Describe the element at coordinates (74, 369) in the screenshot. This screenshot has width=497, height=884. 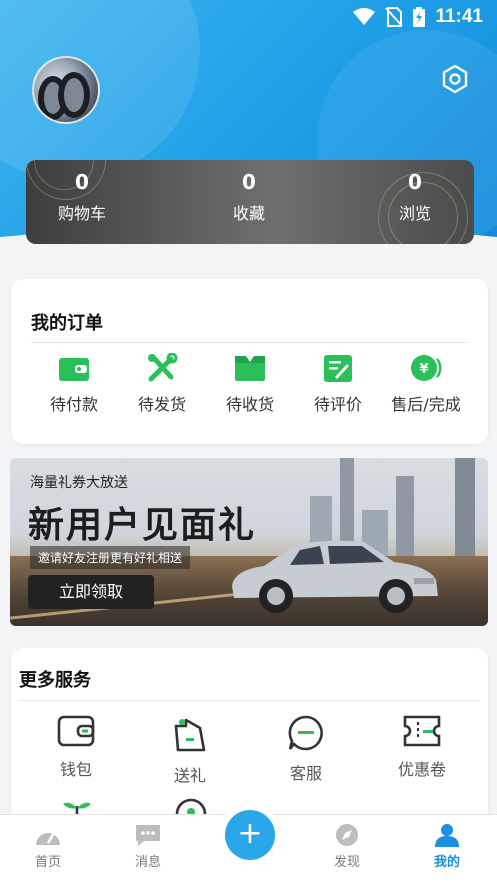
I see `wallet-icon` at that location.